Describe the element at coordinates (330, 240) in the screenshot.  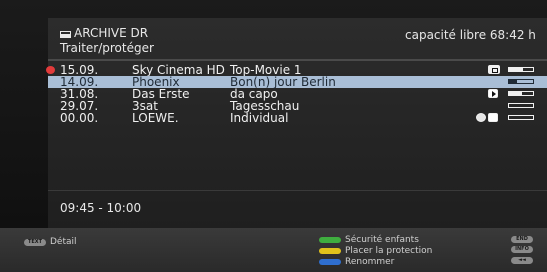
I see `green-key-icon` at that location.